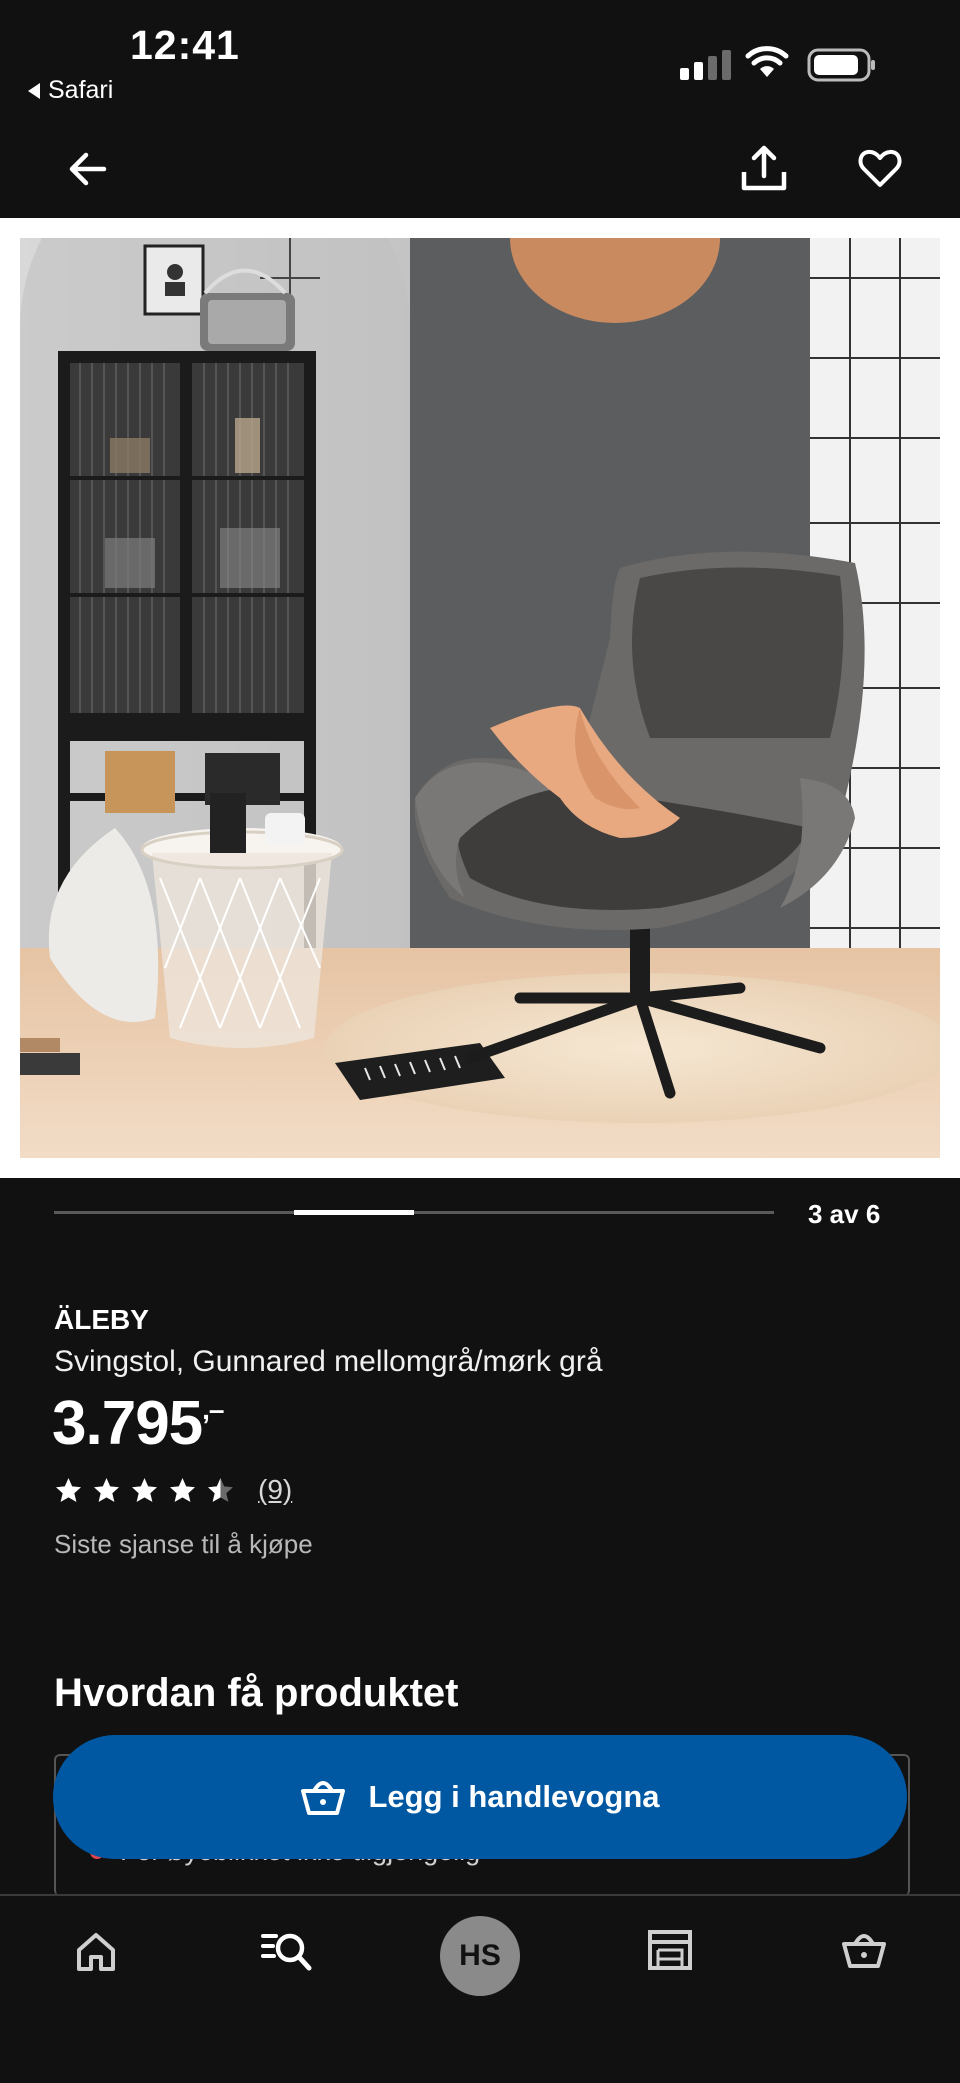 This screenshot has width=960, height=2083. I want to click on app-header, so click(480, 169).